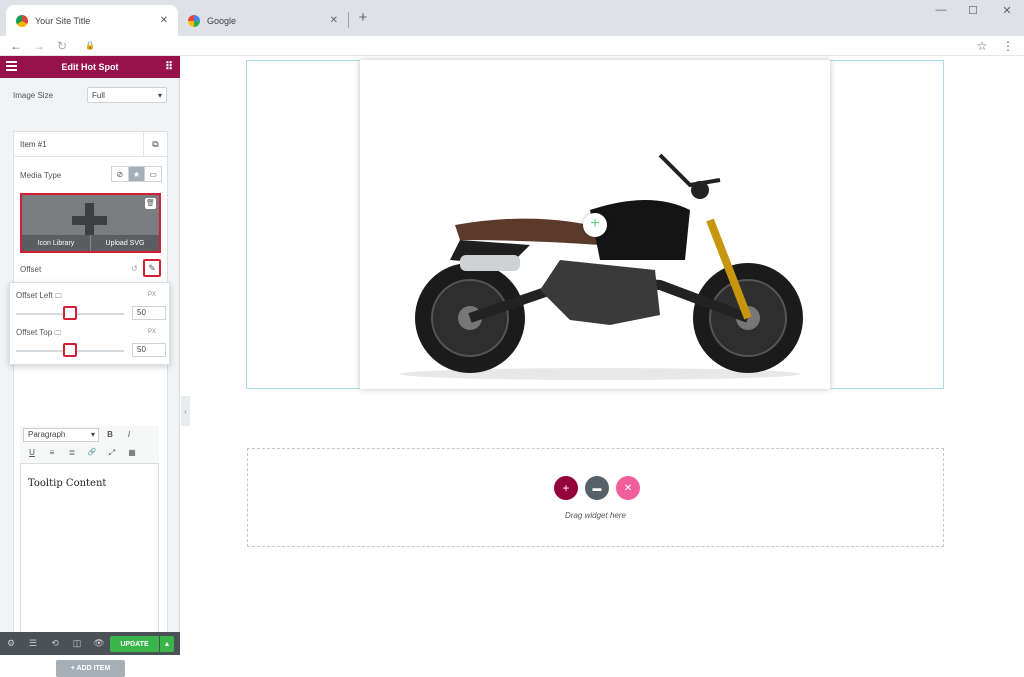  I want to click on widgets-grid-icon: ⠿, so click(169, 66).